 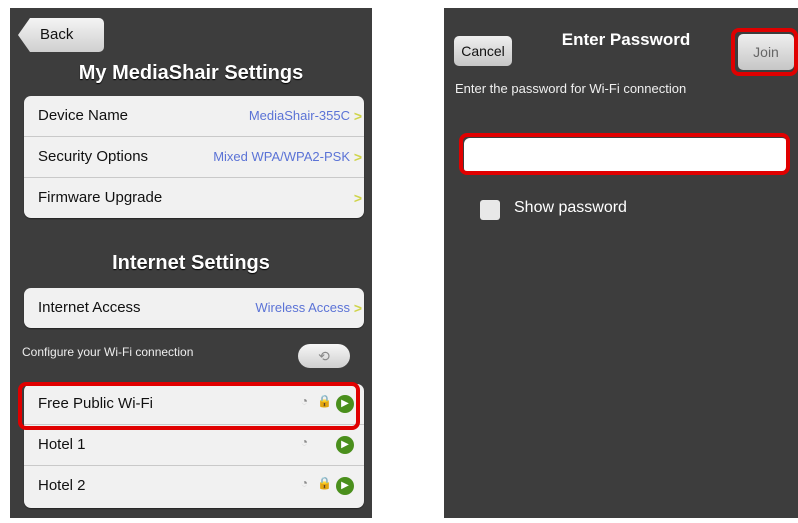 I want to click on device-name-label: Device Name, so click(x=83, y=115).